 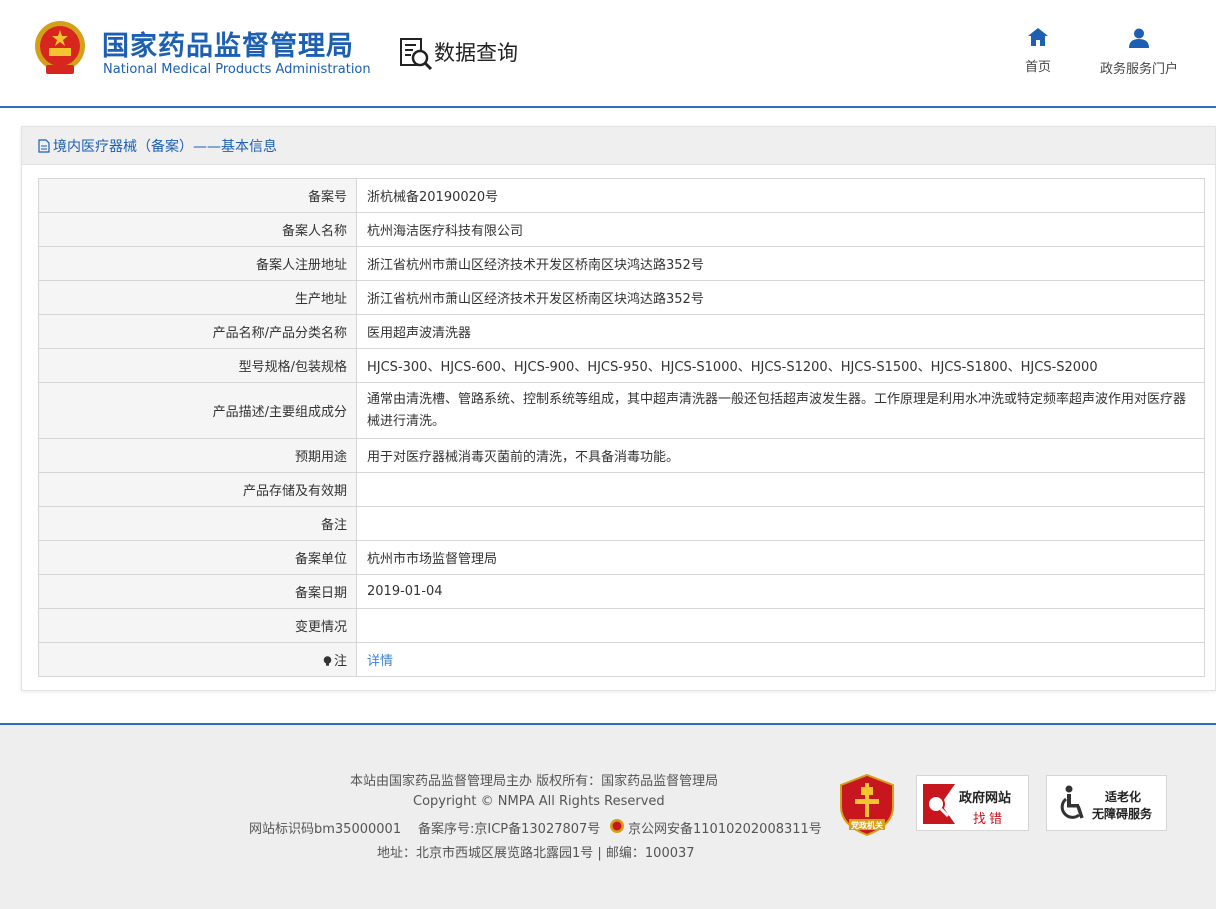 What do you see at coordinates (340, 661) in the screenshot?
I see `note-label: 注` at bounding box center [340, 661].